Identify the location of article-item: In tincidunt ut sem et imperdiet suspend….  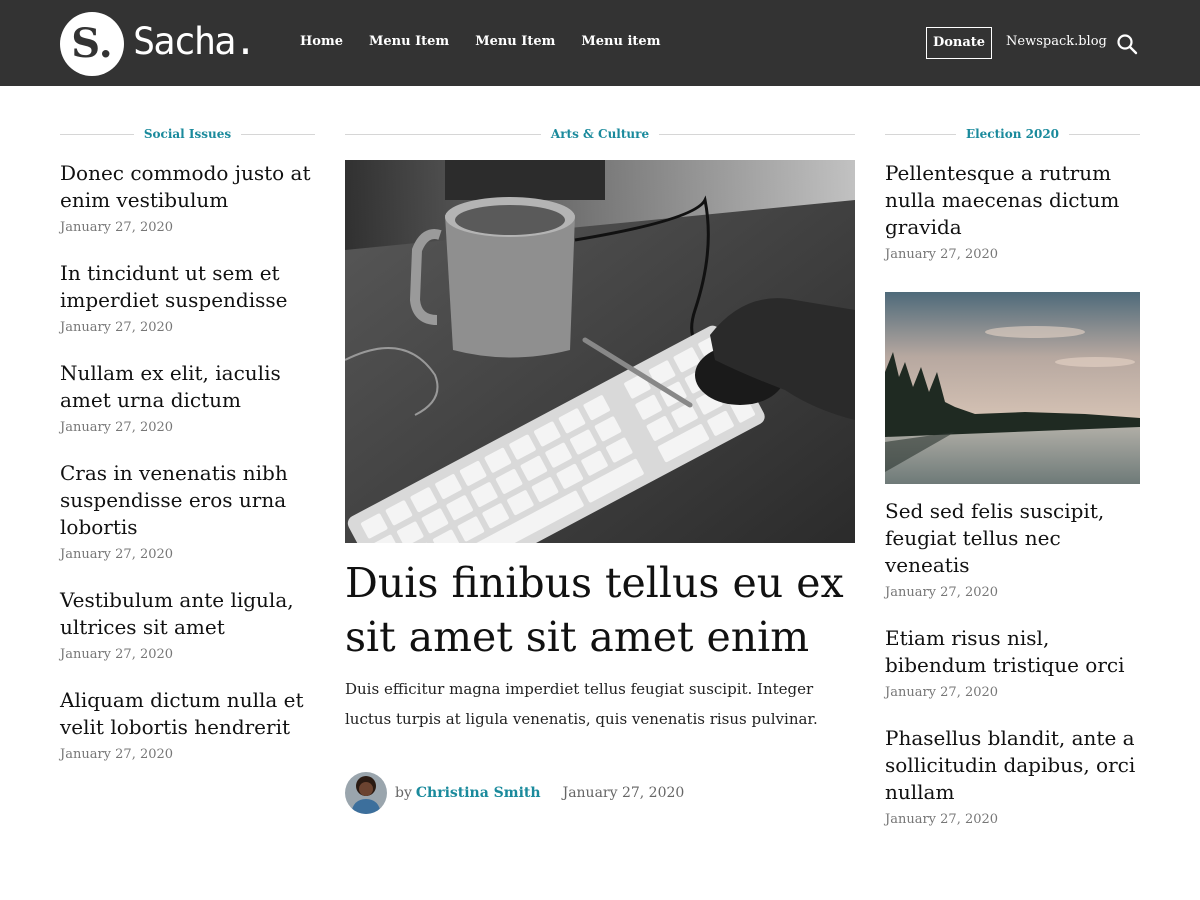
(187, 297).